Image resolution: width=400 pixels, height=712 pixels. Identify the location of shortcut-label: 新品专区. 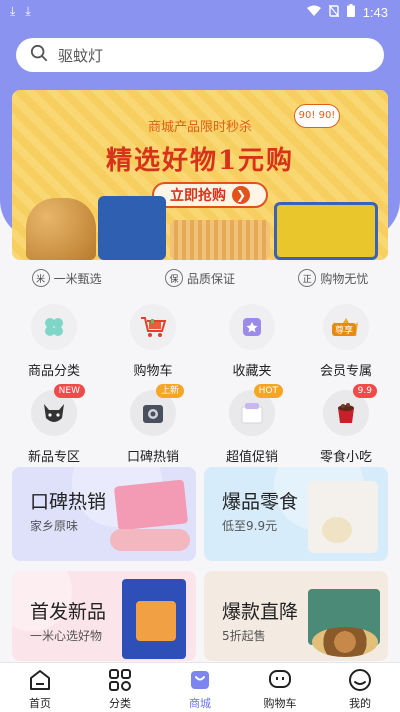
(53, 457).